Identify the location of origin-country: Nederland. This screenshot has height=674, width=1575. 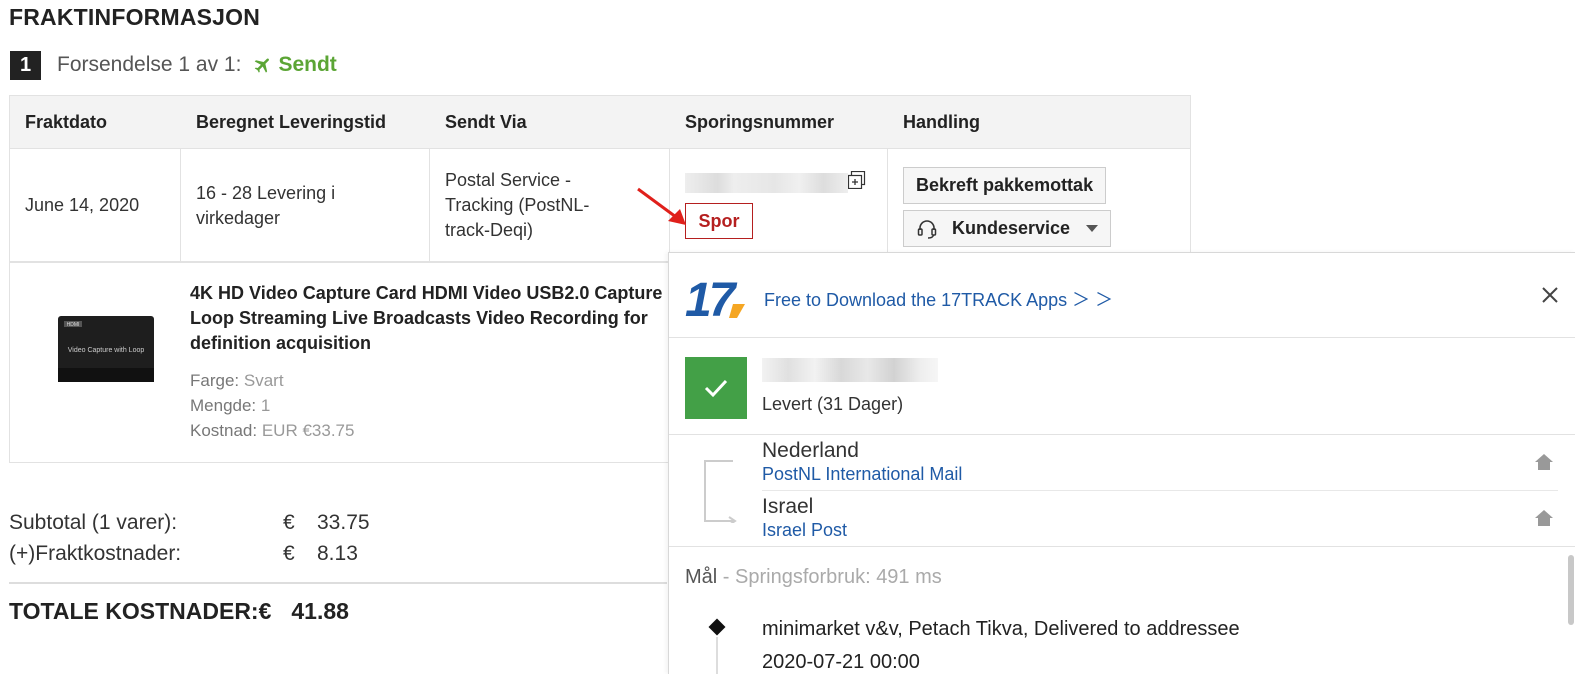
(810, 450).